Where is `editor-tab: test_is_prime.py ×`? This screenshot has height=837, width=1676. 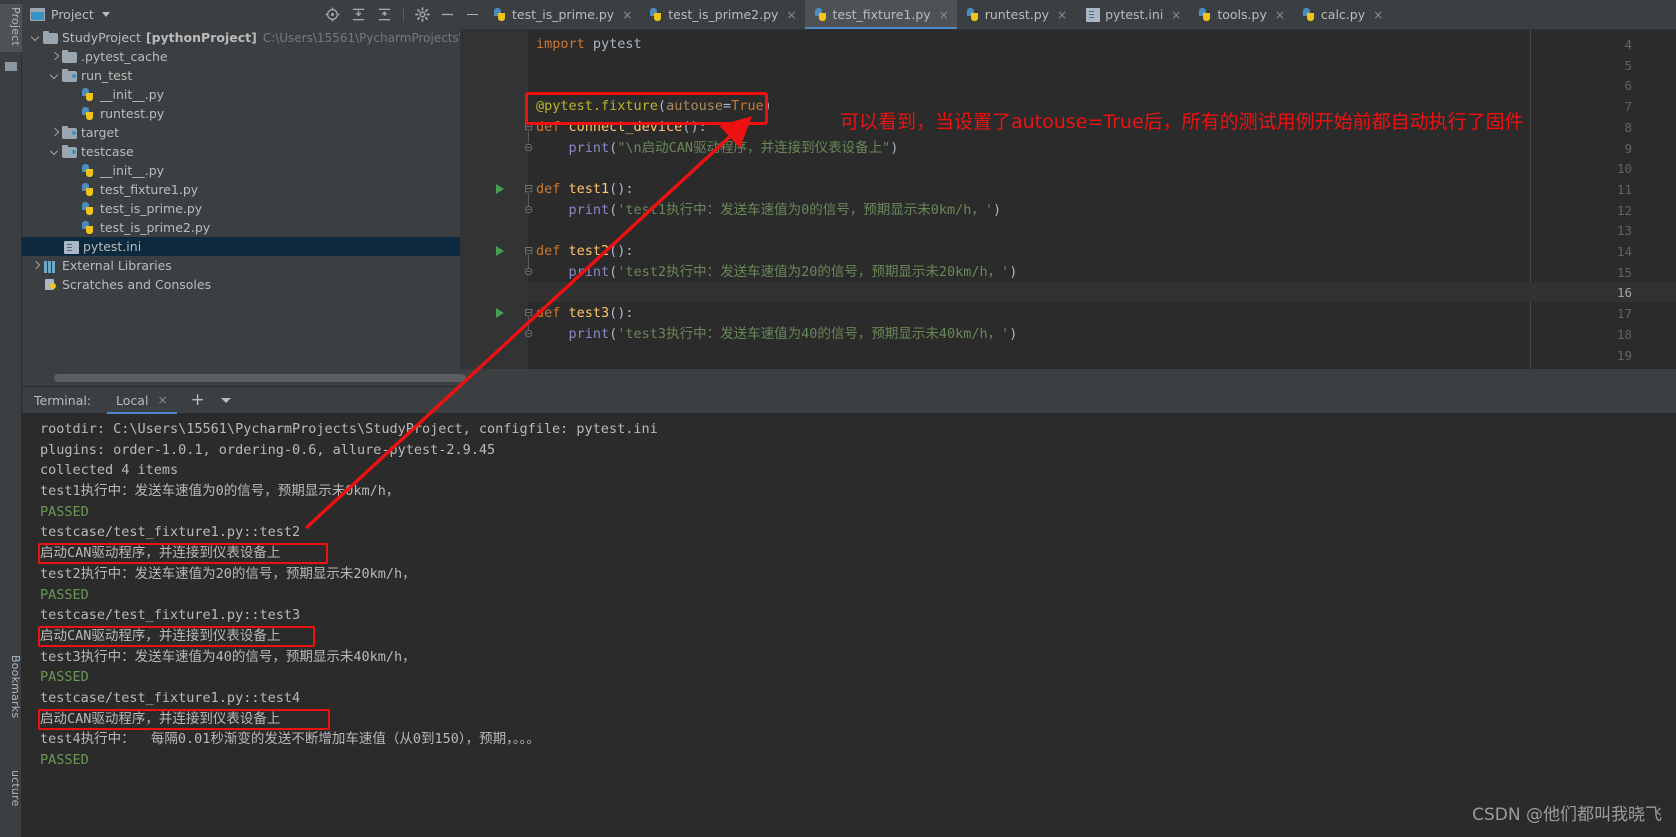 editor-tab: test_is_prime.py × is located at coordinates (562, 14).